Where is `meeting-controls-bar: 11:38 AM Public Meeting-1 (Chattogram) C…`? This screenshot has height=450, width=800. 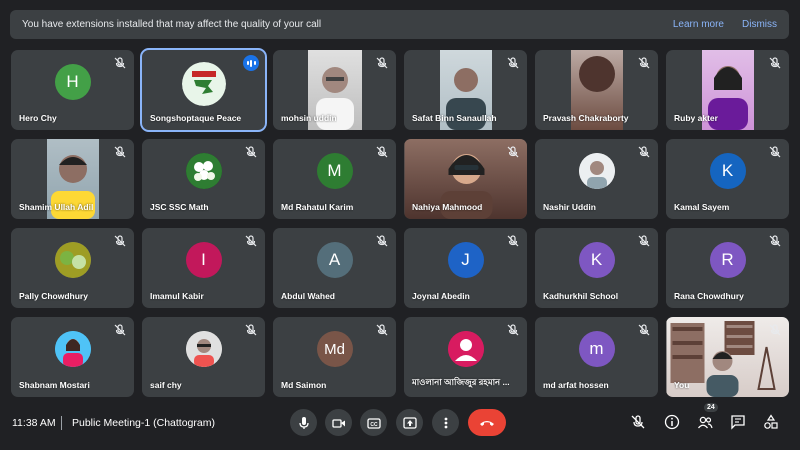
meeting-controls-bar: 11:38 AM Public Meeting-1 (Chattogram) C… is located at coordinates (400, 425).